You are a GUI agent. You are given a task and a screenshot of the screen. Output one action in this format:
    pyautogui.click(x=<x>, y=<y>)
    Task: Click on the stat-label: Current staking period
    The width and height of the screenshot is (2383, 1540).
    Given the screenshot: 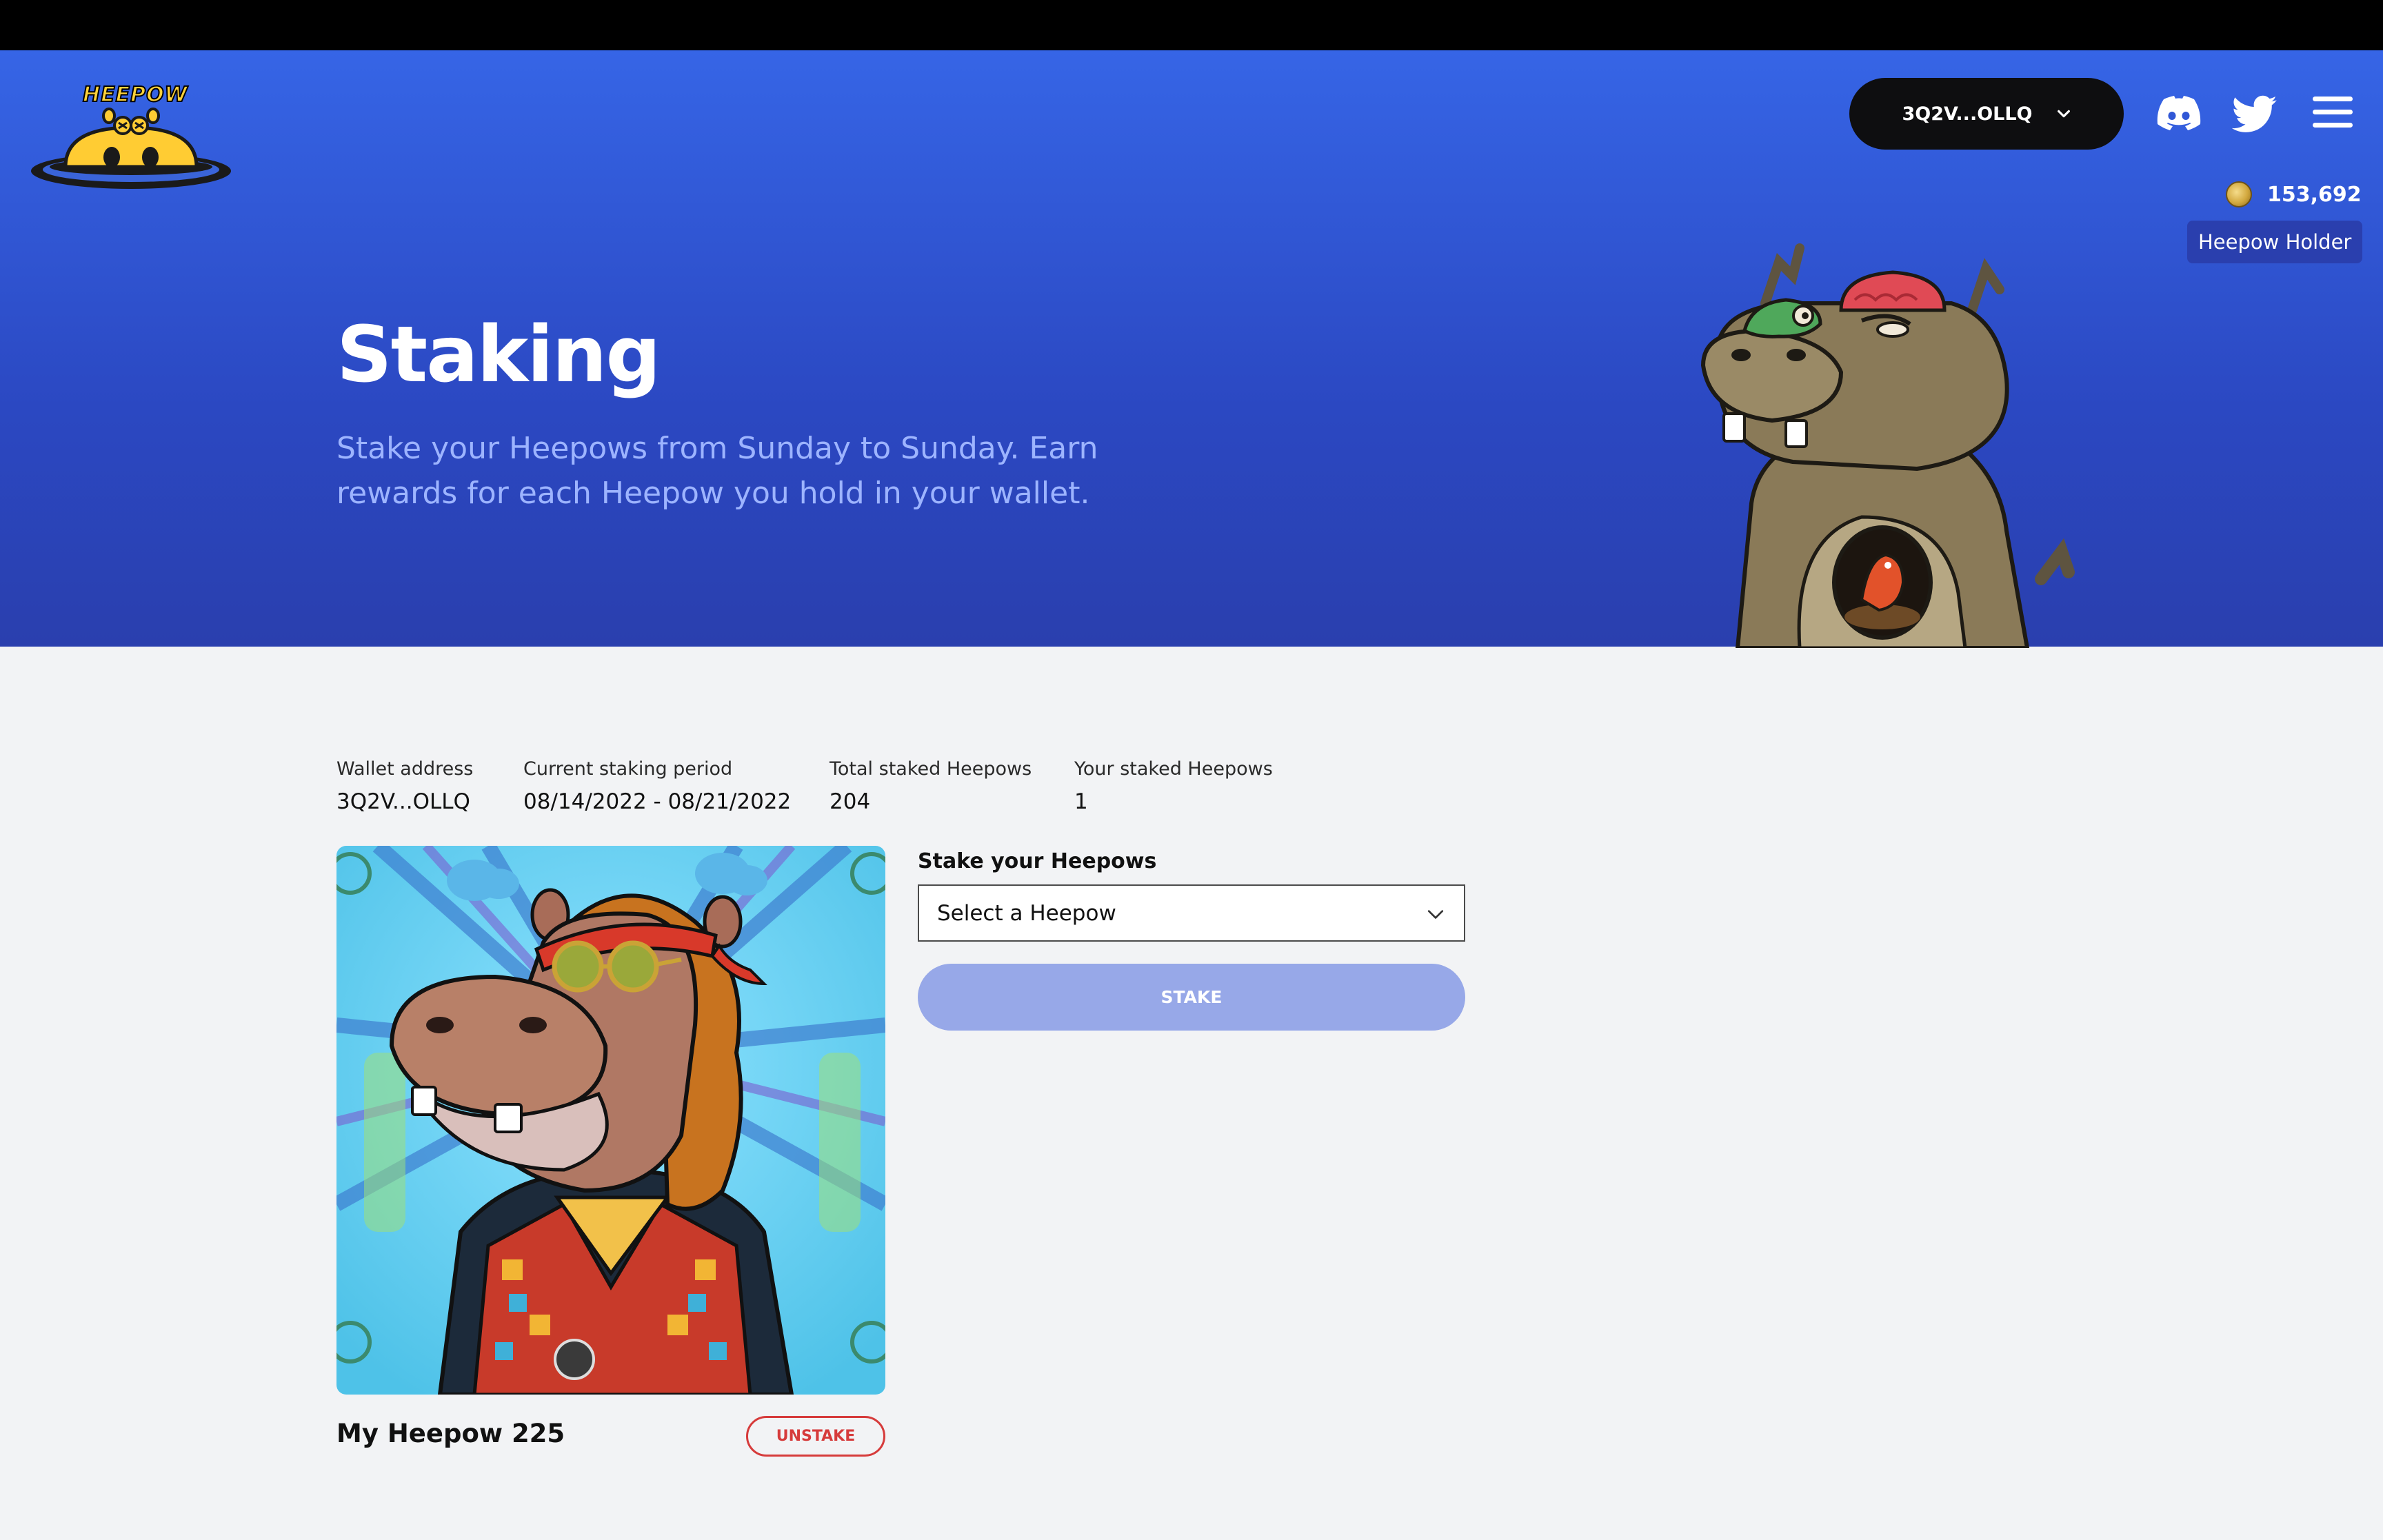 What is the action you would take?
    pyautogui.click(x=628, y=769)
    